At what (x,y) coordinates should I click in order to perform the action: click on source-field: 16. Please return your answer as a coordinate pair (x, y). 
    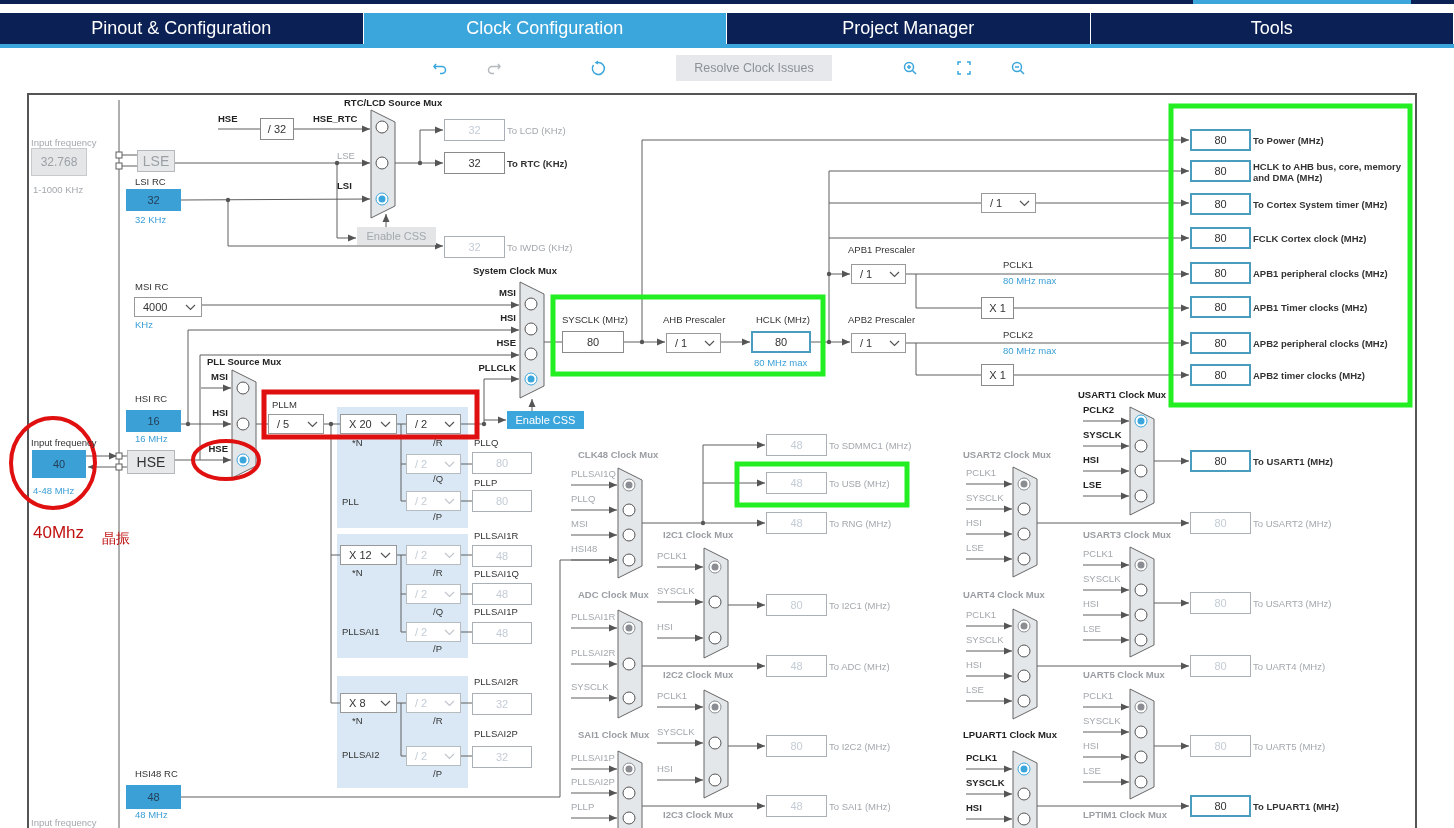
    Looking at the image, I should click on (153, 421).